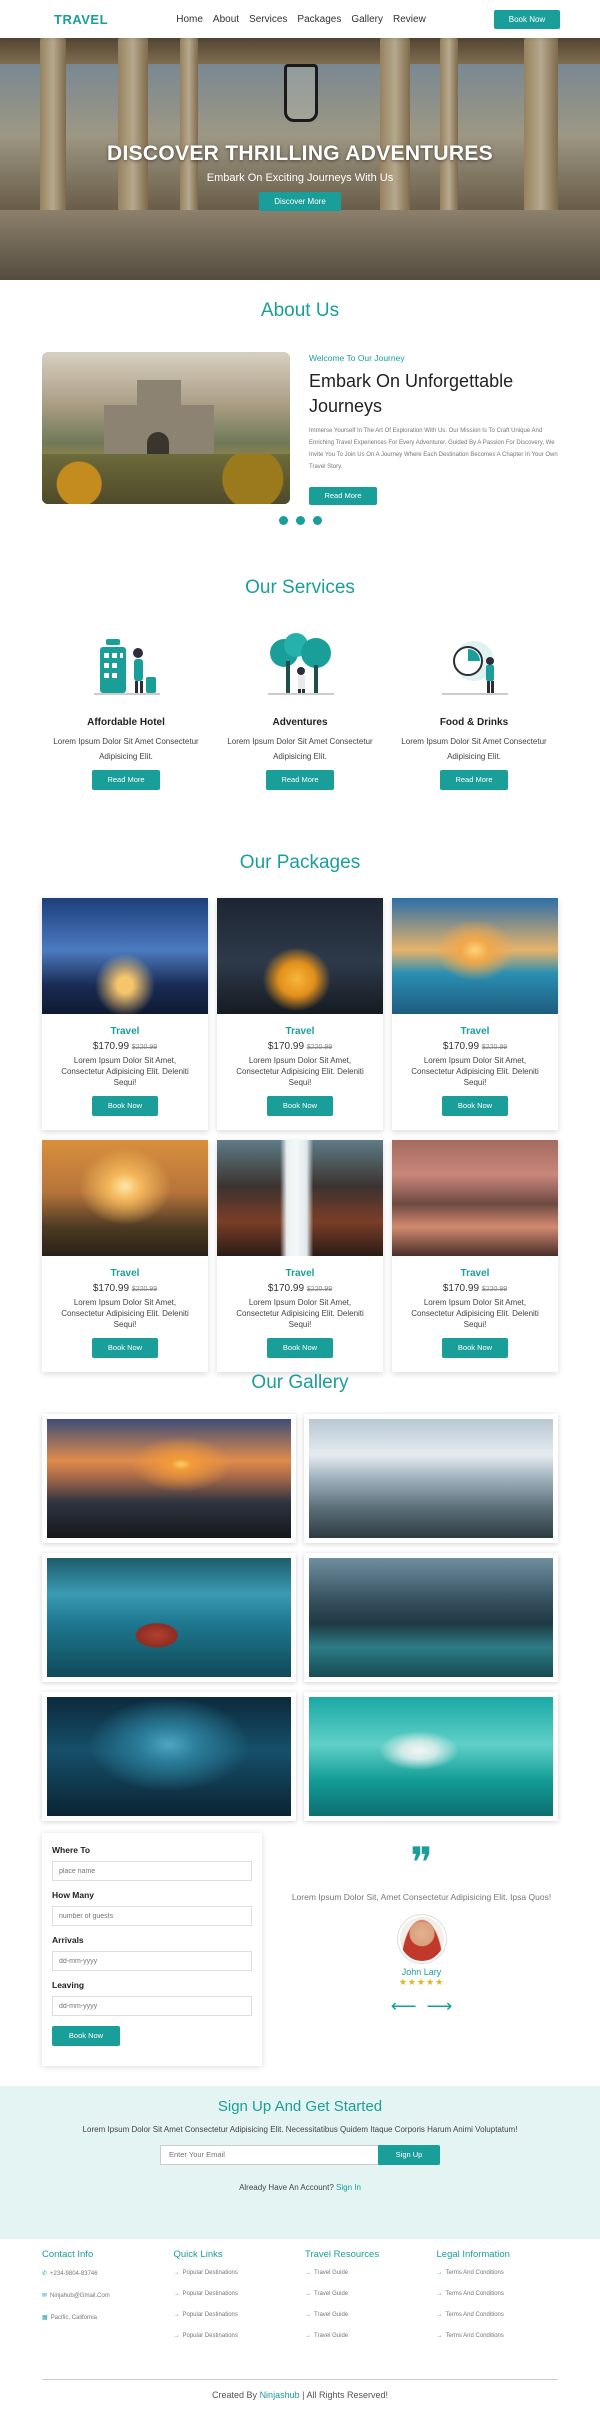  What do you see at coordinates (169, 1756) in the screenshot?
I see `gallery-image-ice-cave` at bounding box center [169, 1756].